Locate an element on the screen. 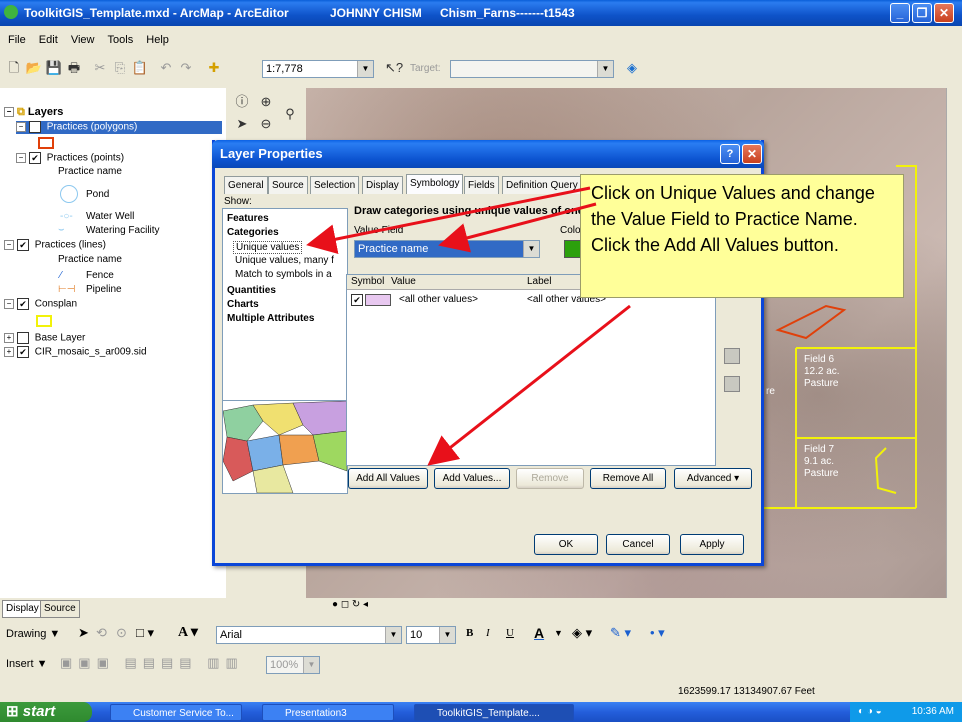 The height and width of the screenshot is (722, 962). add-all-values-button: Add All Values is located at coordinates (388, 478).